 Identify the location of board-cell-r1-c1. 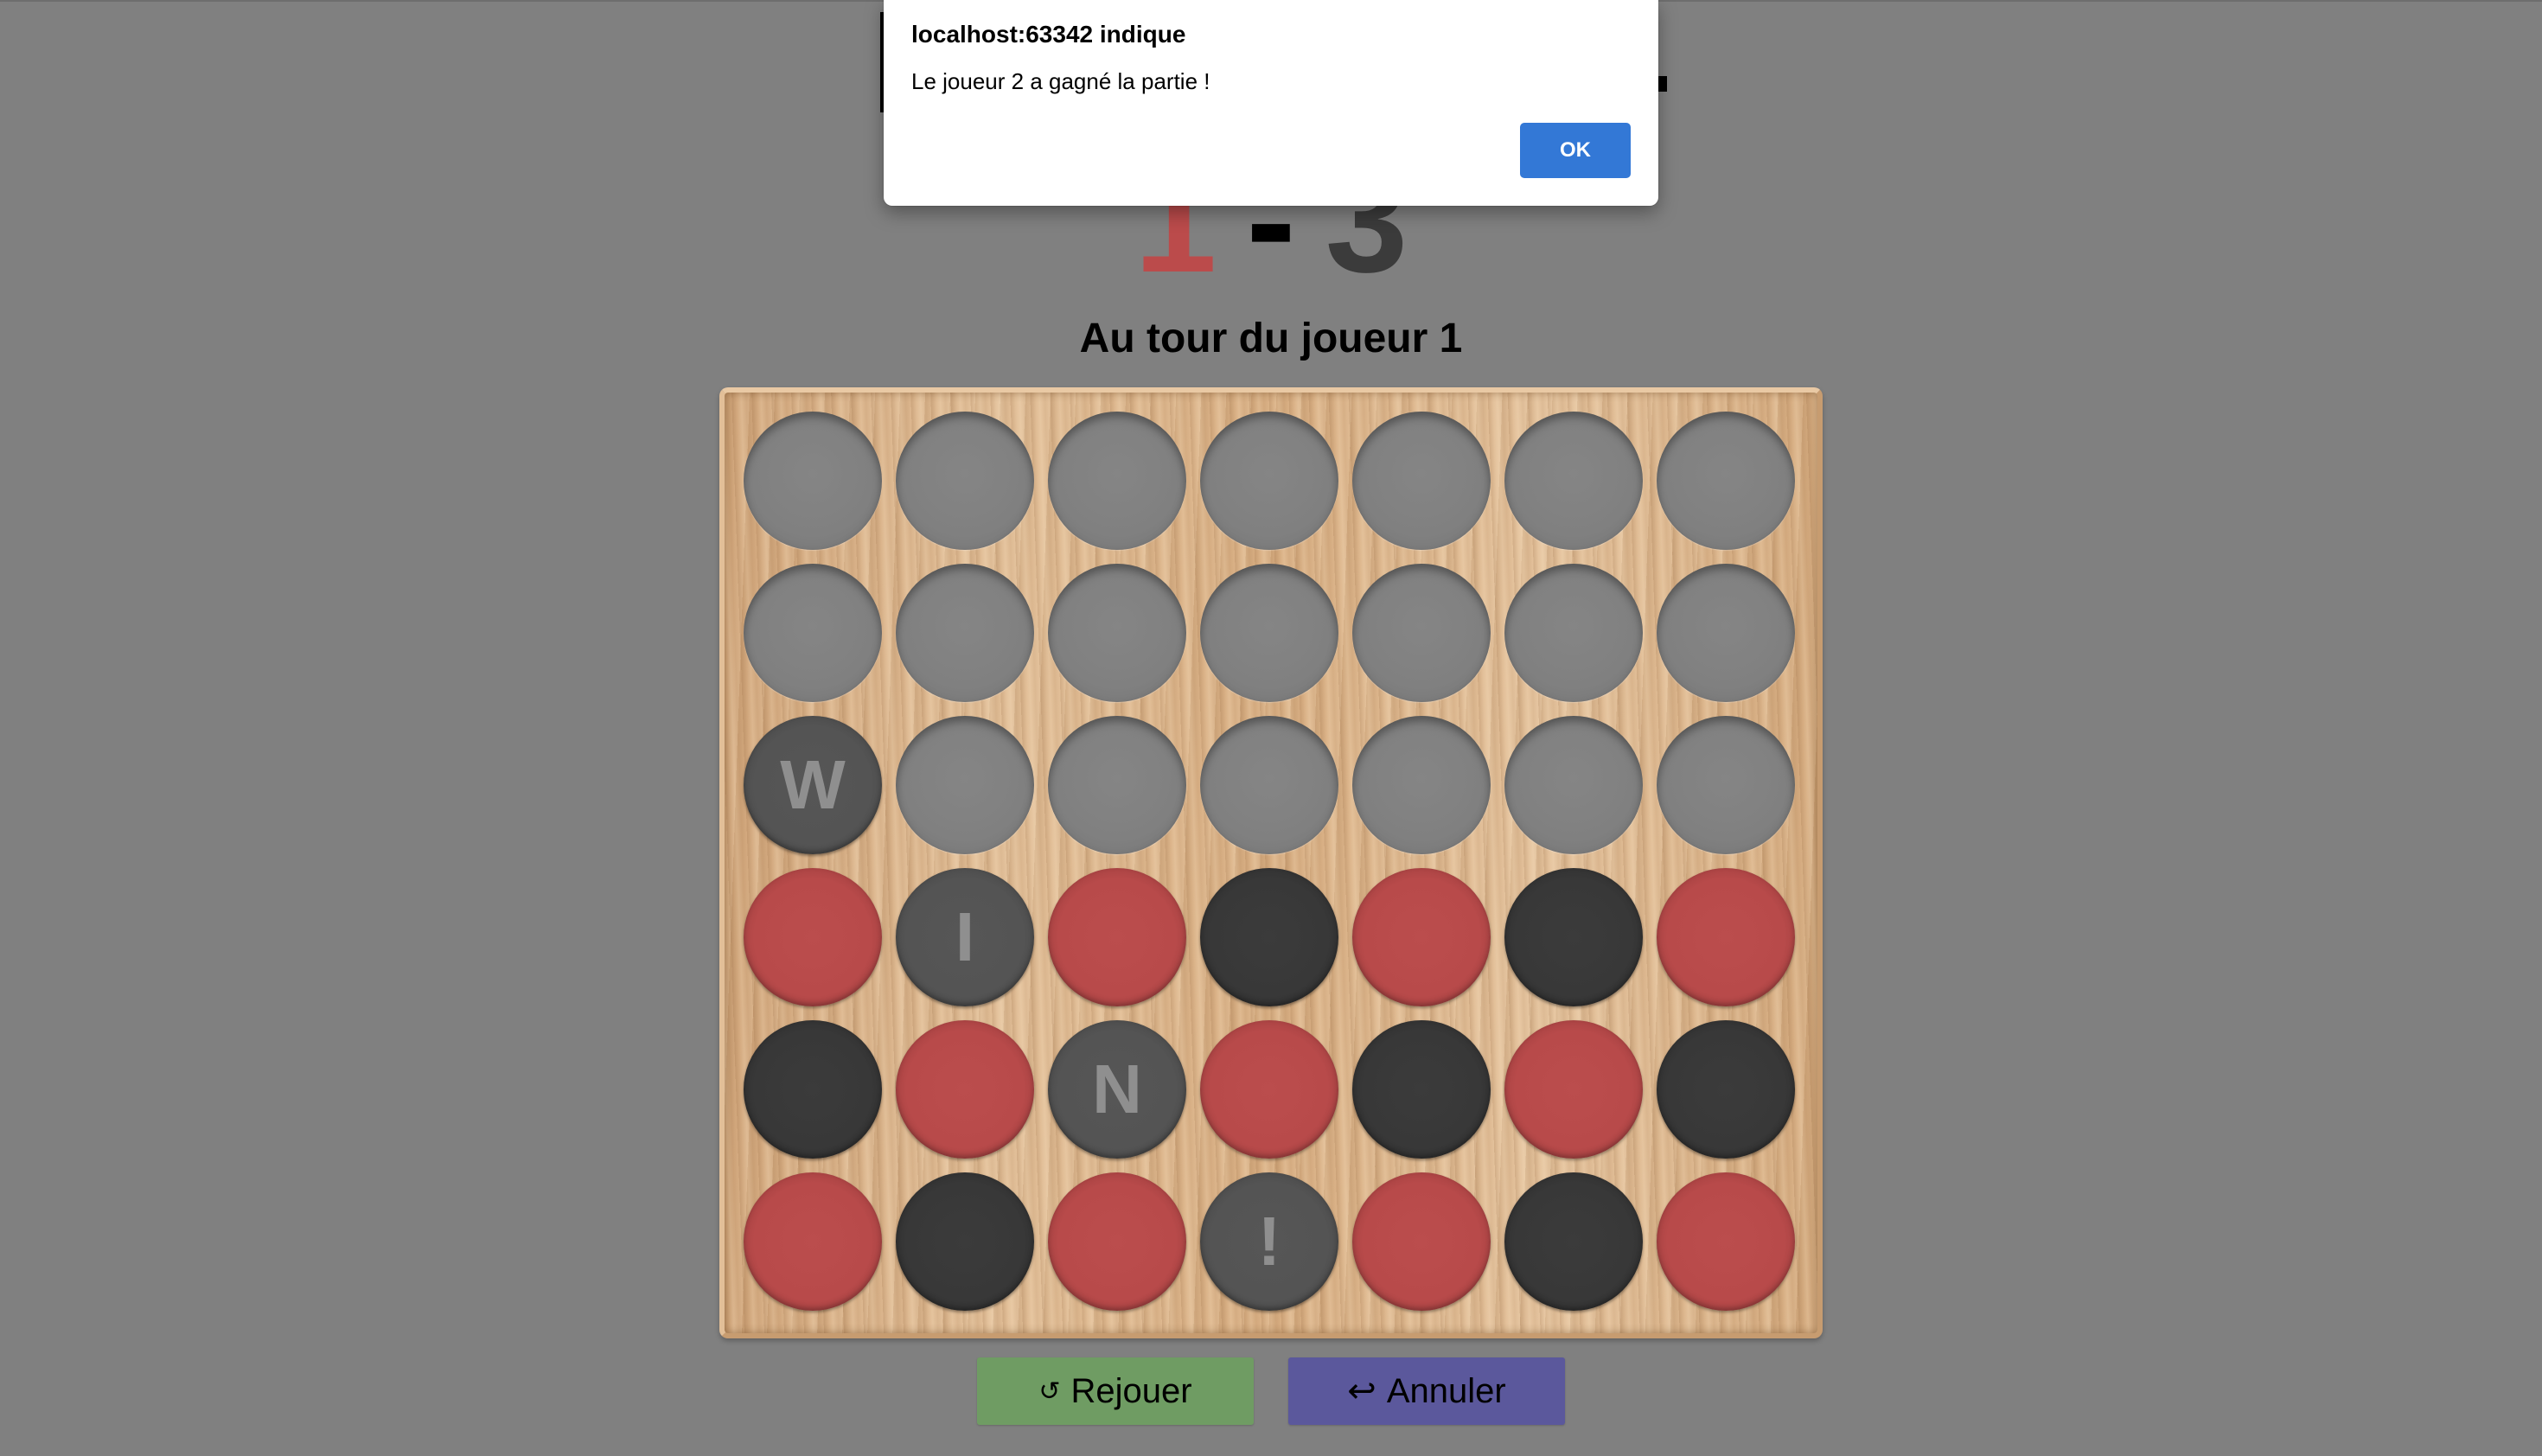
(813, 481).